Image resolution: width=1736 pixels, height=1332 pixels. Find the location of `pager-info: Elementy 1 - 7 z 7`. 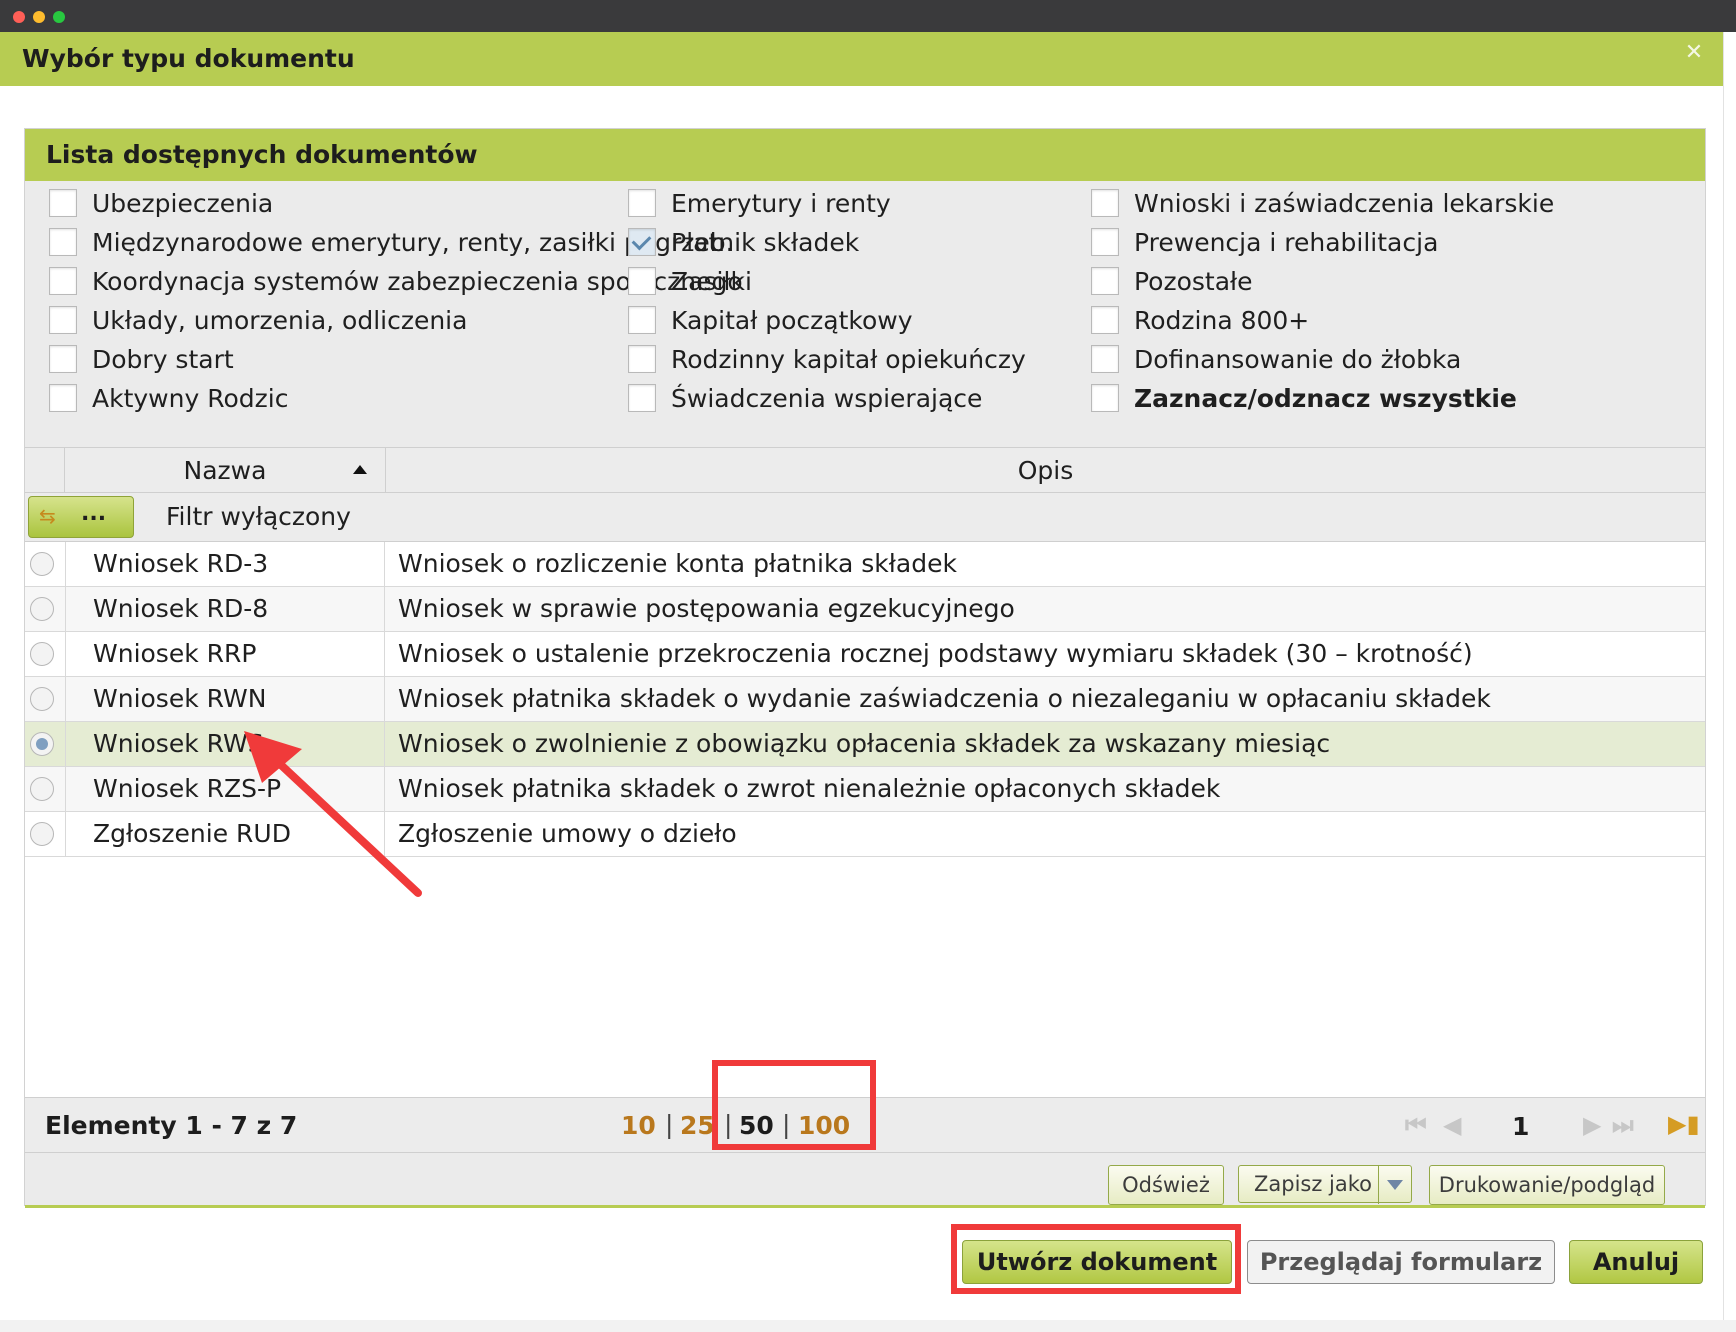

pager-info: Elementy 1 - 7 z 7 is located at coordinates (171, 1125).